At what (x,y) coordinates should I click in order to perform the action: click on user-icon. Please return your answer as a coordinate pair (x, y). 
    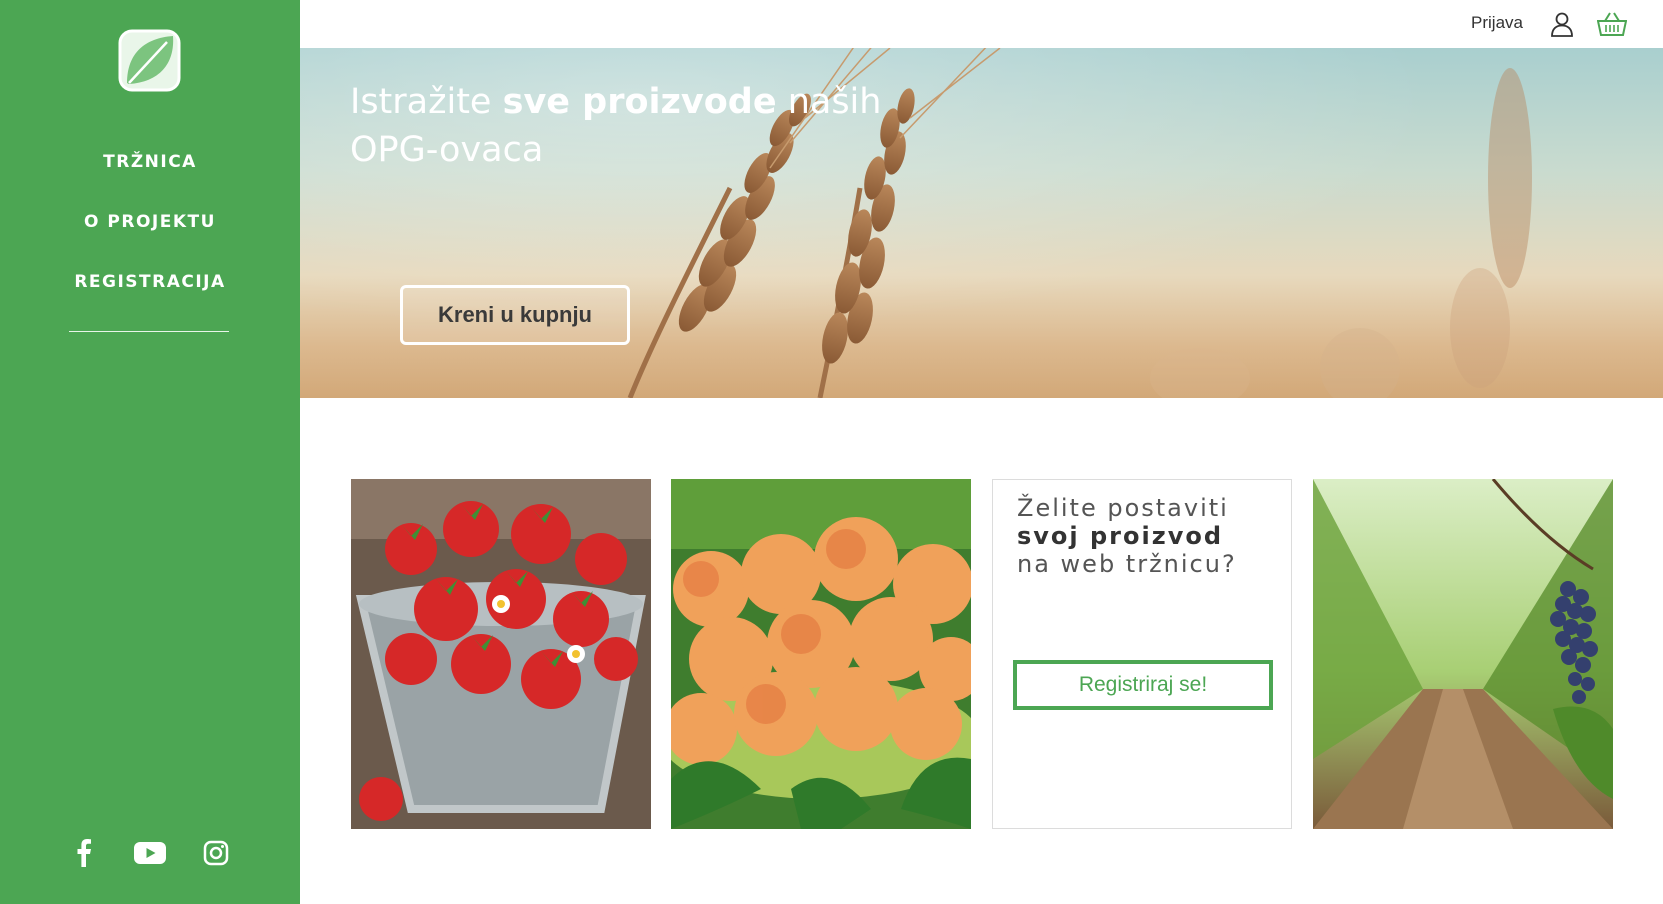
    Looking at the image, I should click on (1562, 24).